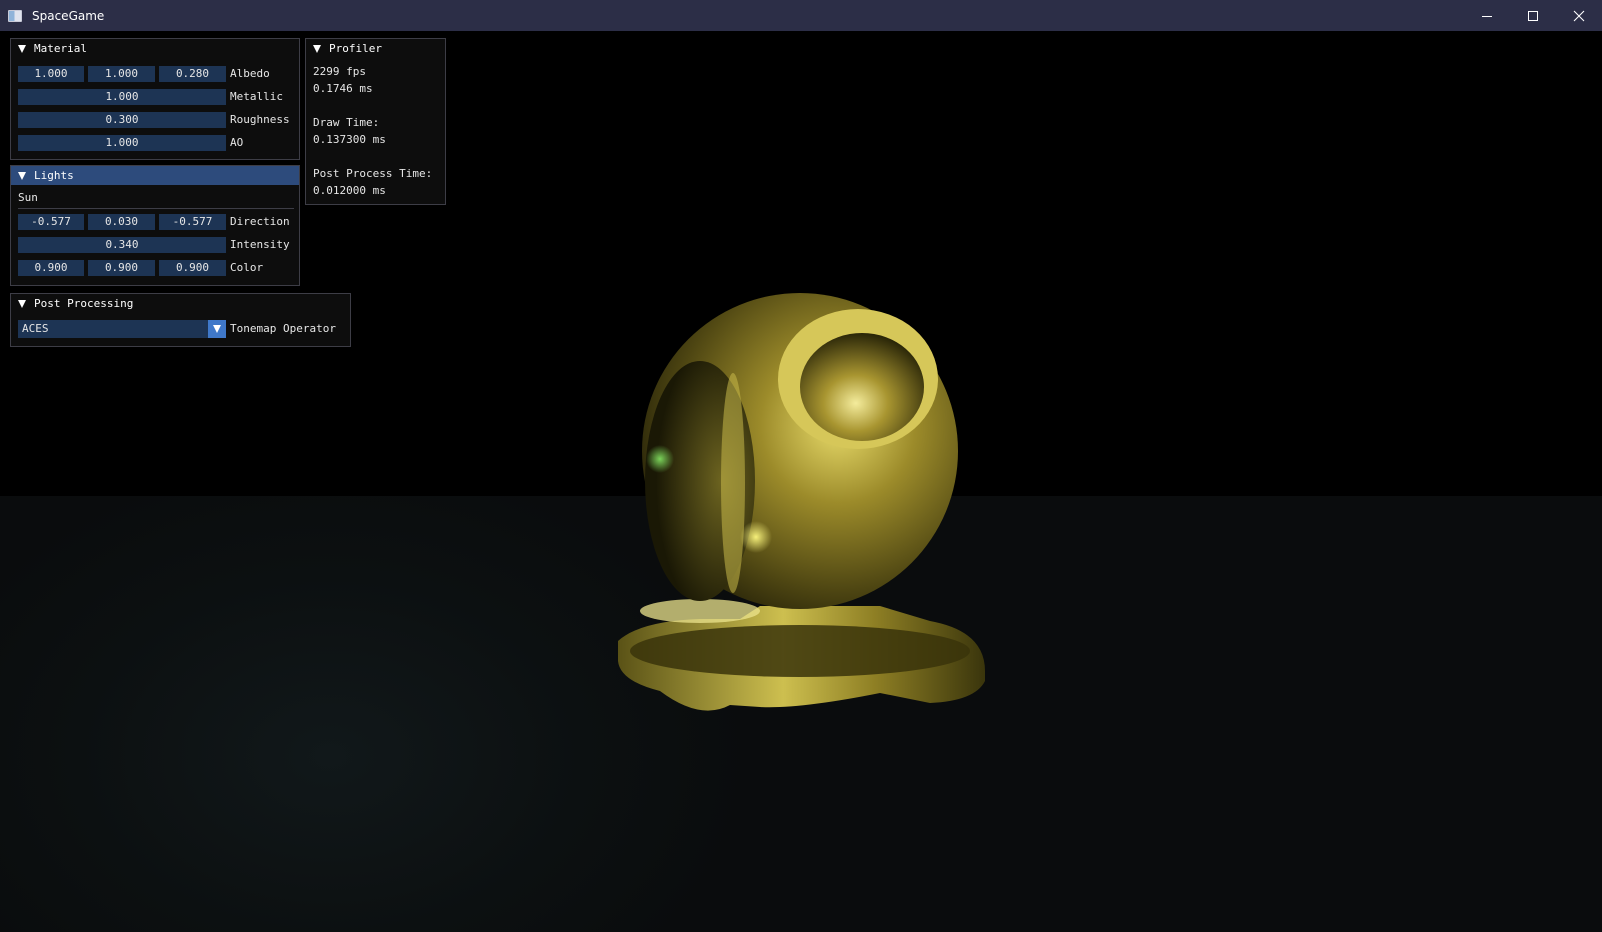  What do you see at coordinates (28, 197) in the screenshot?
I see `sun-section-label: Sun` at bounding box center [28, 197].